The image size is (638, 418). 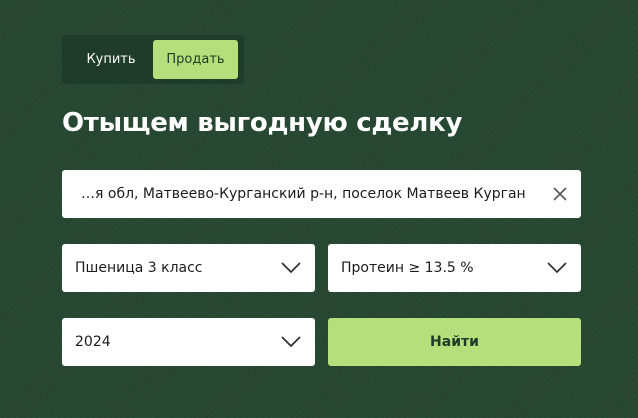 I want to click on crop-select: Пшеница 3 класс, so click(x=188, y=268).